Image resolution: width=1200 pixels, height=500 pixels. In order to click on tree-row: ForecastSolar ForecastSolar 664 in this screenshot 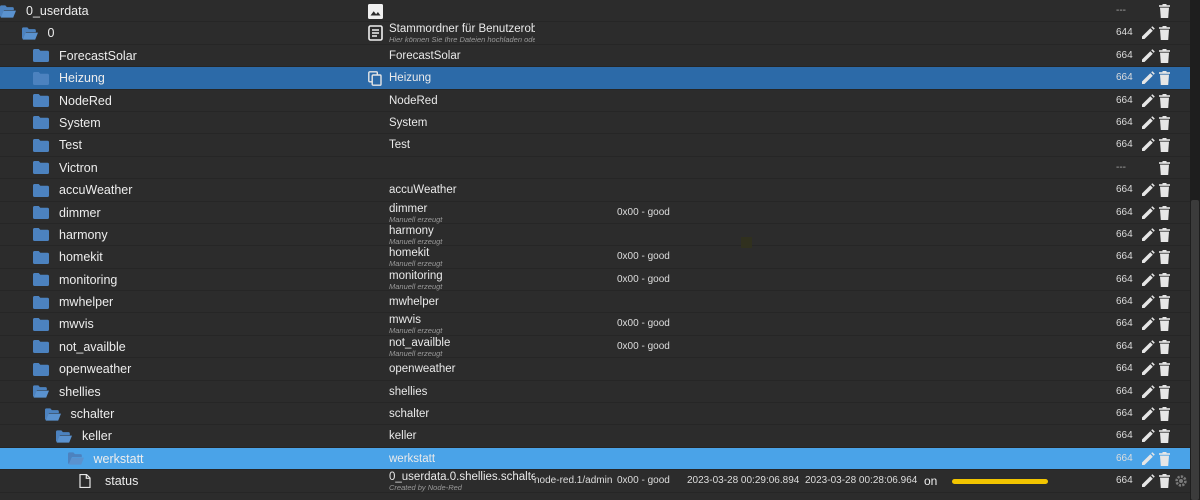, I will do `click(595, 56)`.